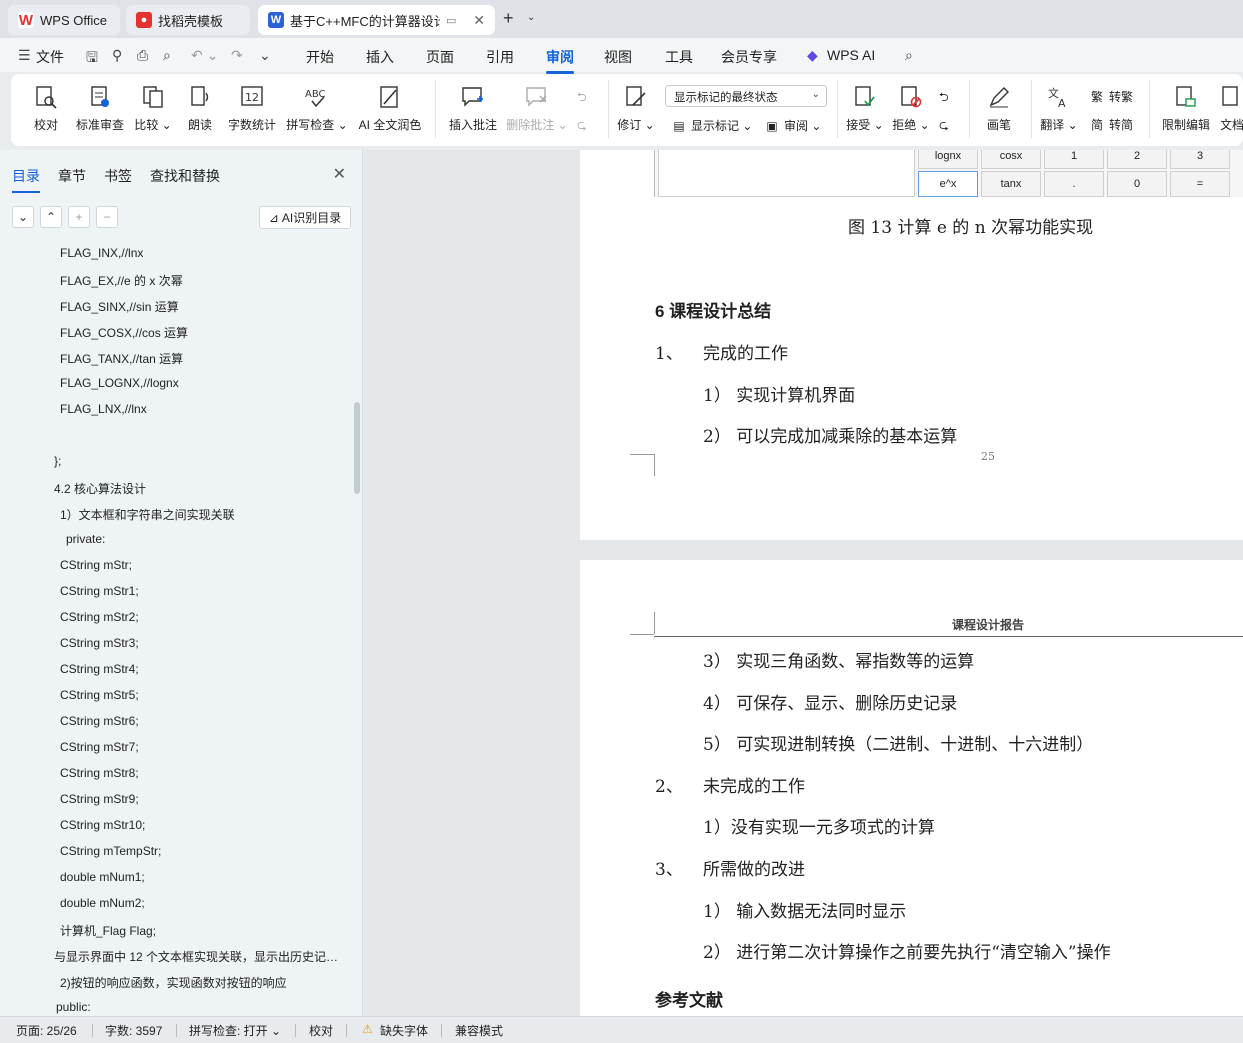 This screenshot has width=1243, height=1043. Describe the element at coordinates (235, 1030) in the screenshot. I see `spell-check-indicator: 拼写检查: 打开 ⌄` at that location.